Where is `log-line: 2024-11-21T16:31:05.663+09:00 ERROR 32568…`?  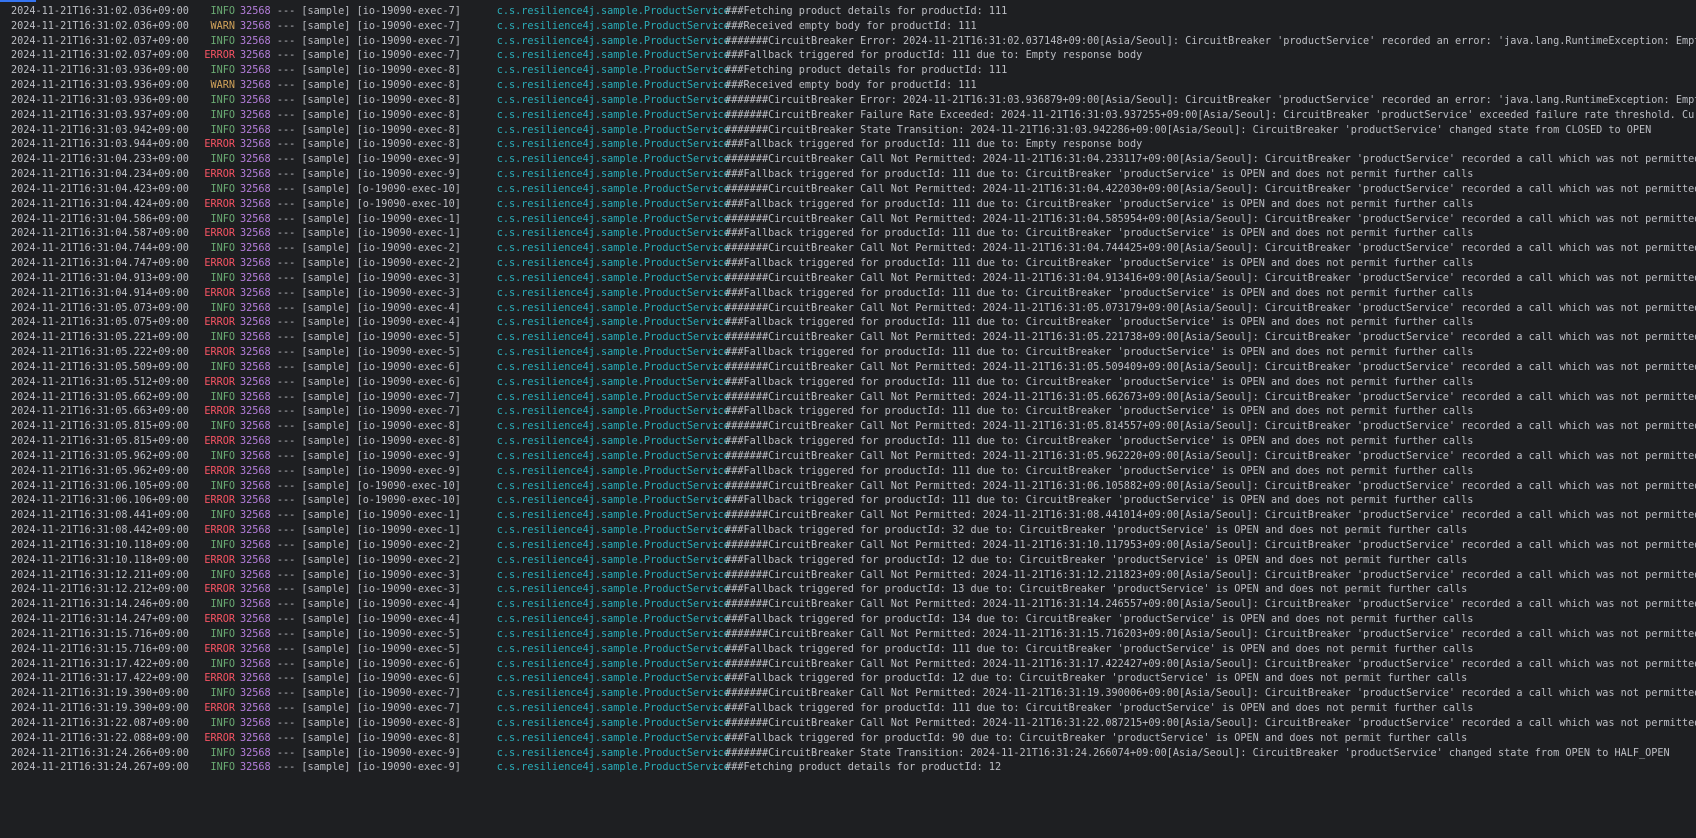
log-line: 2024-11-21T16:31:05.663+09:00 ERROR 32568… is located at coordinates (742, 412).